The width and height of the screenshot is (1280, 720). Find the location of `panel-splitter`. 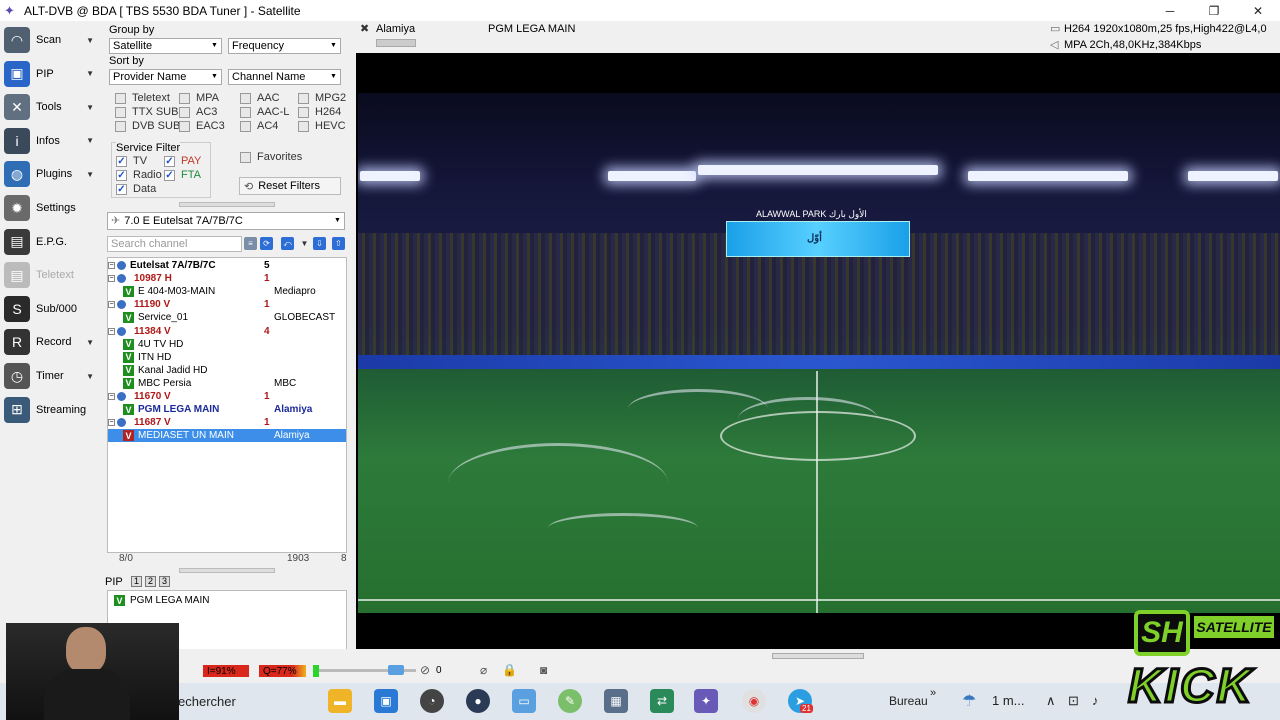

panel-splitter is located at coordinates (227, 204).